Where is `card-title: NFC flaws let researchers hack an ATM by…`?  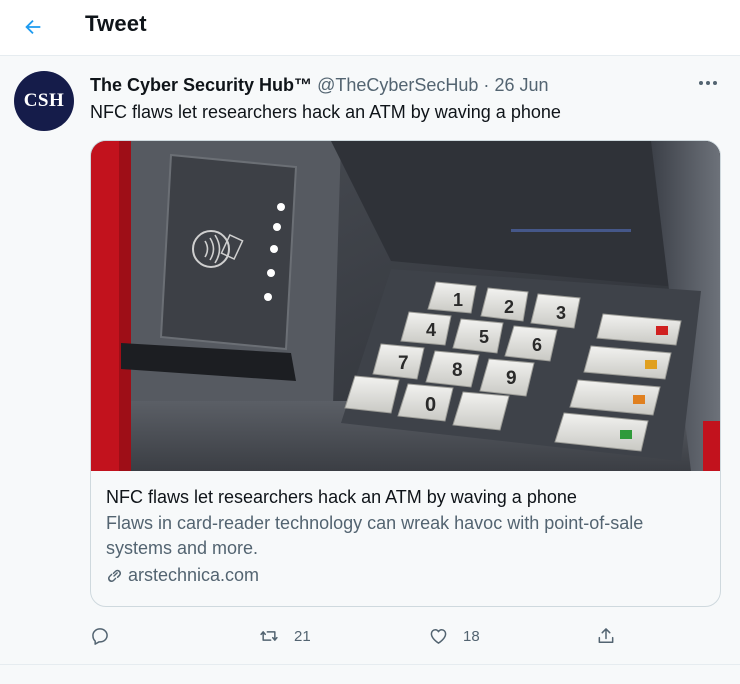
card-title: NFC flaws let researchers hack an ATM by… is located at coordinates (341, 497).